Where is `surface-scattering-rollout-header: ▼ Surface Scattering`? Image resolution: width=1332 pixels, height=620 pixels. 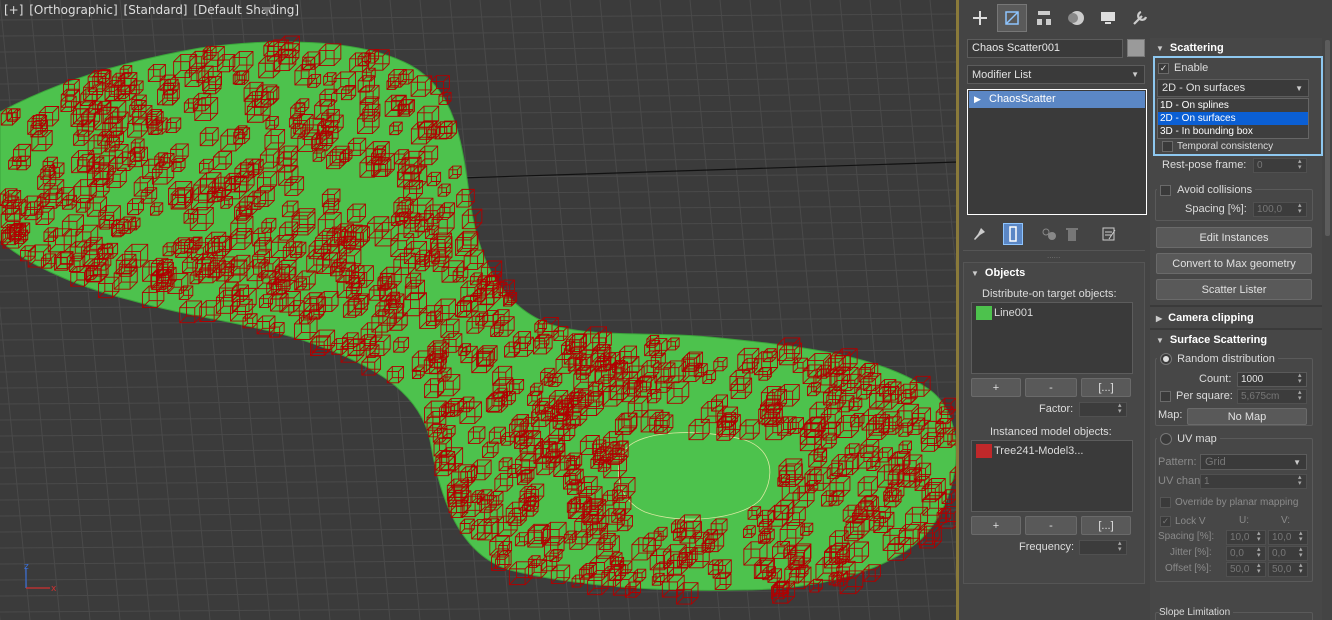 surface-scattering-rollout-header: ▼ Surface Scattering is located at coordinates (1237, 340).